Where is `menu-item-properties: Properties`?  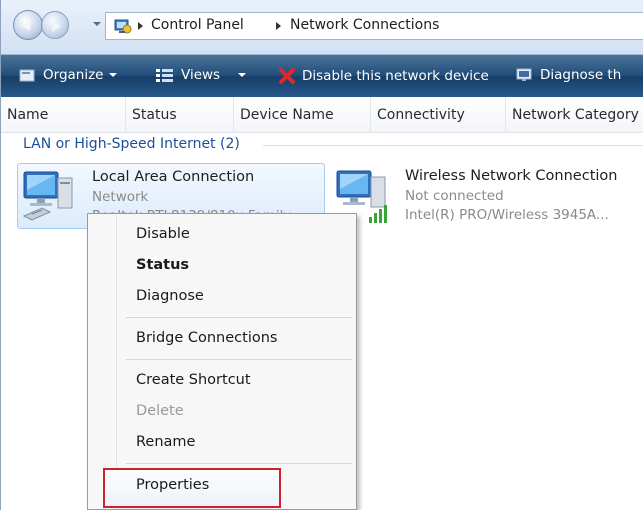
menu-item-properties: Properties is located at coordinates (172, 485).